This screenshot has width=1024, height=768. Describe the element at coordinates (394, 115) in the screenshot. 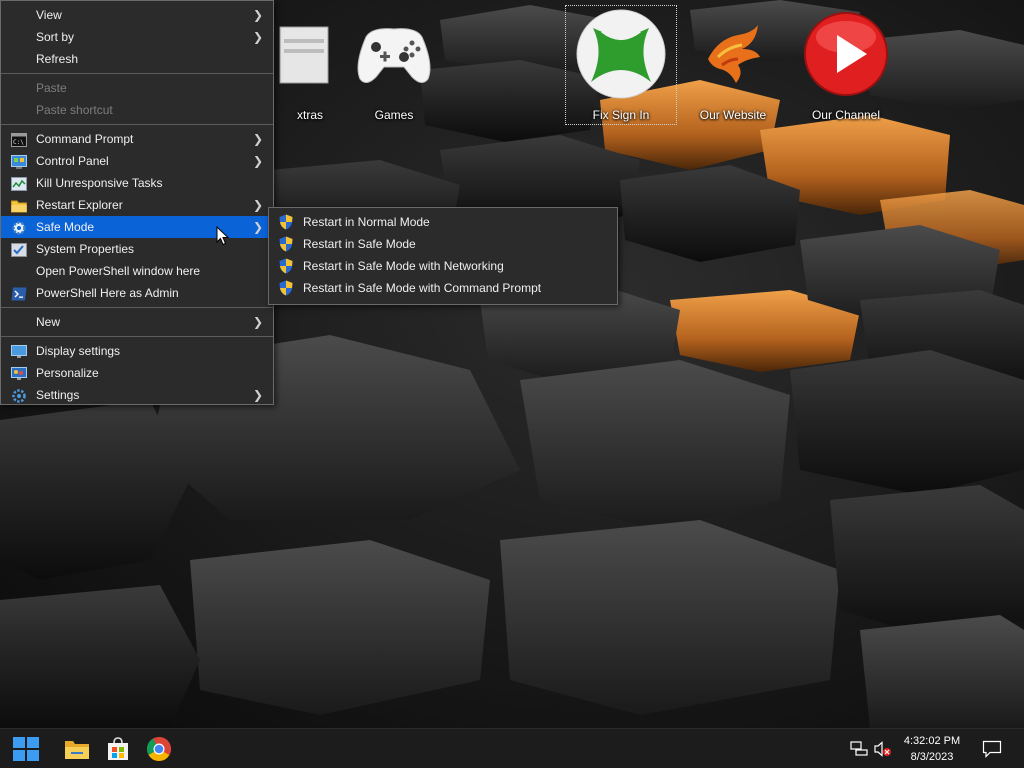

I see `desktop-icon-label: Games` at that location.